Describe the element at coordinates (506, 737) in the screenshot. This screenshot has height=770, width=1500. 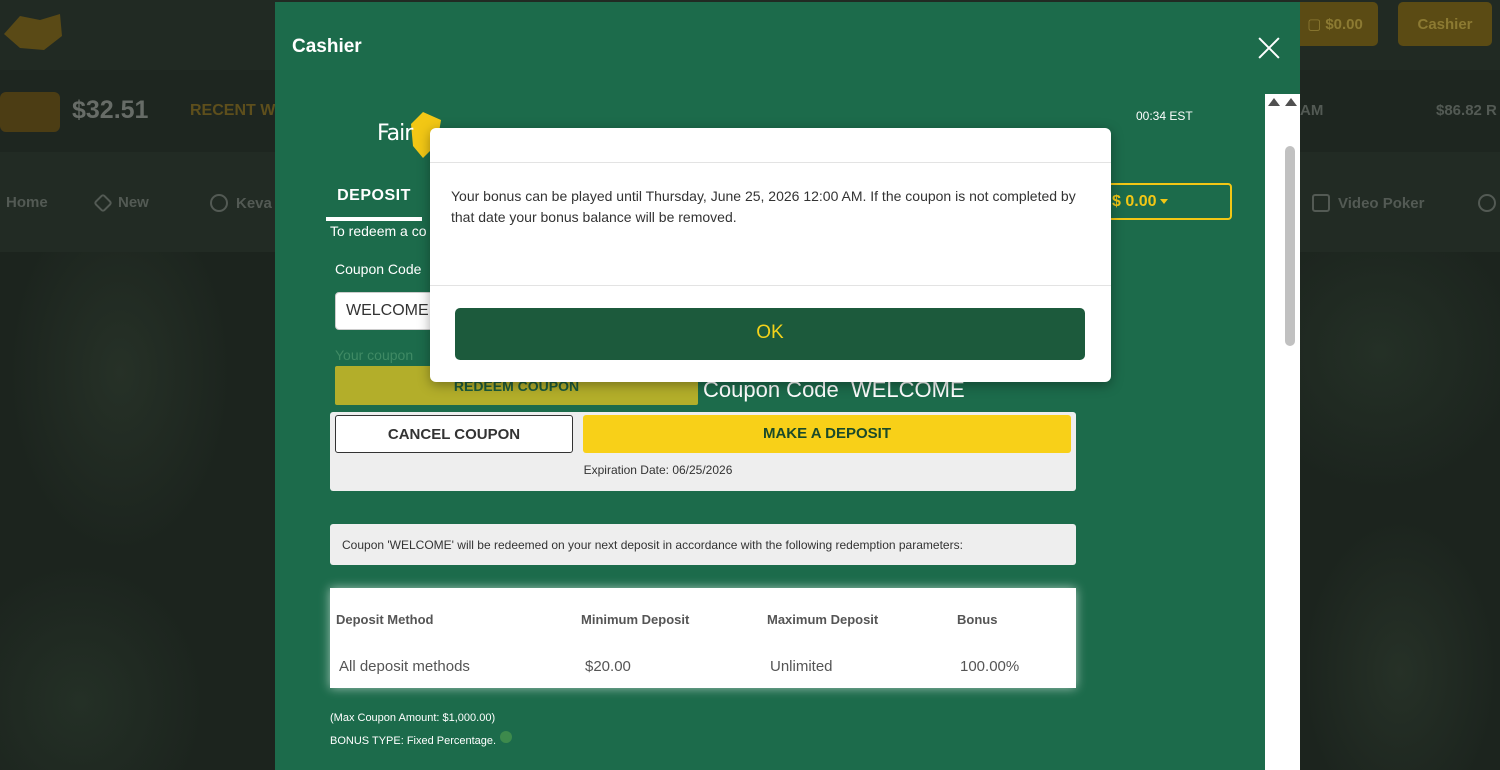
I see `info-icon` at that location.